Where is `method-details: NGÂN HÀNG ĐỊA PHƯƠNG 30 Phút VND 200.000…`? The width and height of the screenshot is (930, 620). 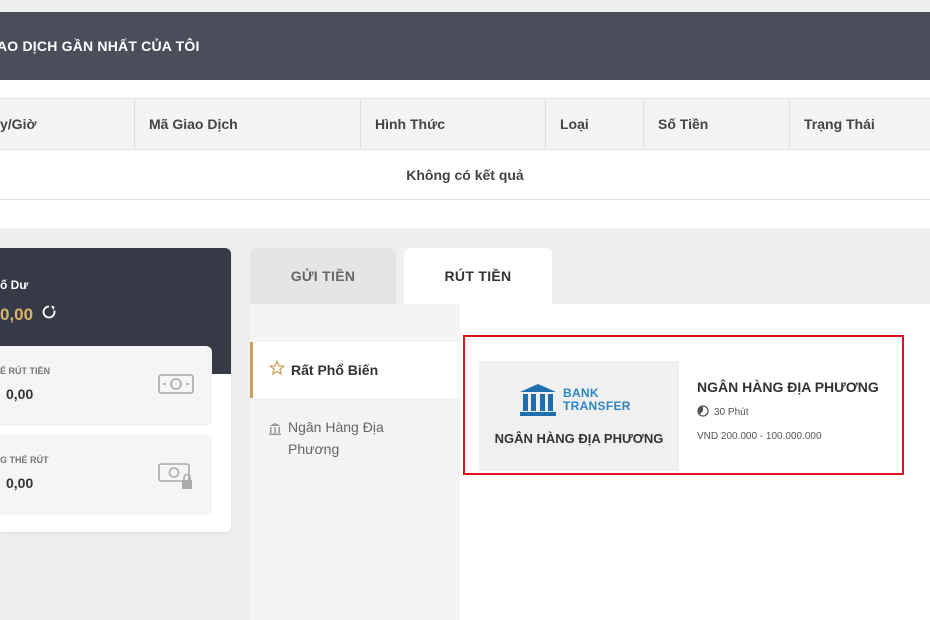 method-details: NGÂN HÀNG ĐỊA PHƯƠNG 30 Phút VND 200.000… is located at coordinates (788, 410).